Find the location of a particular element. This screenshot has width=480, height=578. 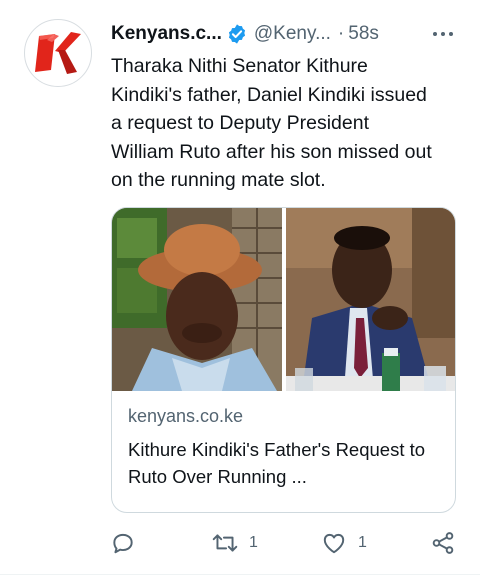

share-icon is located at coordinates (443, 543).